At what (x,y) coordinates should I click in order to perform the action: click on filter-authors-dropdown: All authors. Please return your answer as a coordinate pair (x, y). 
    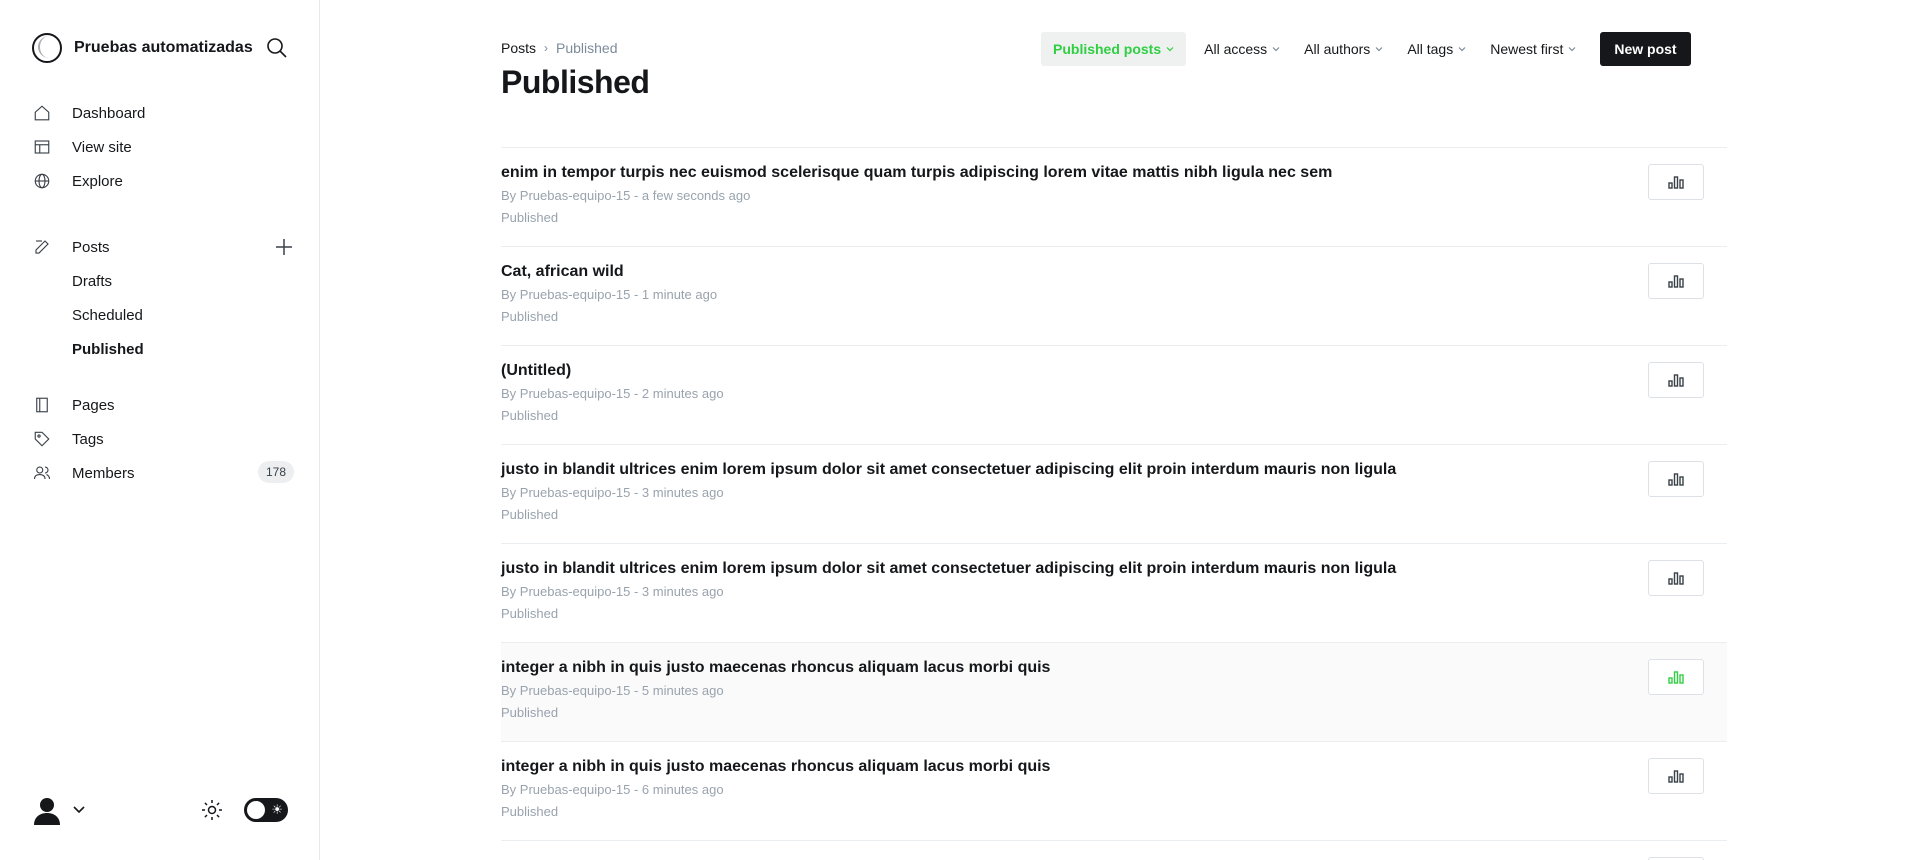
    Looking at the image, I should click on (1343, 49).